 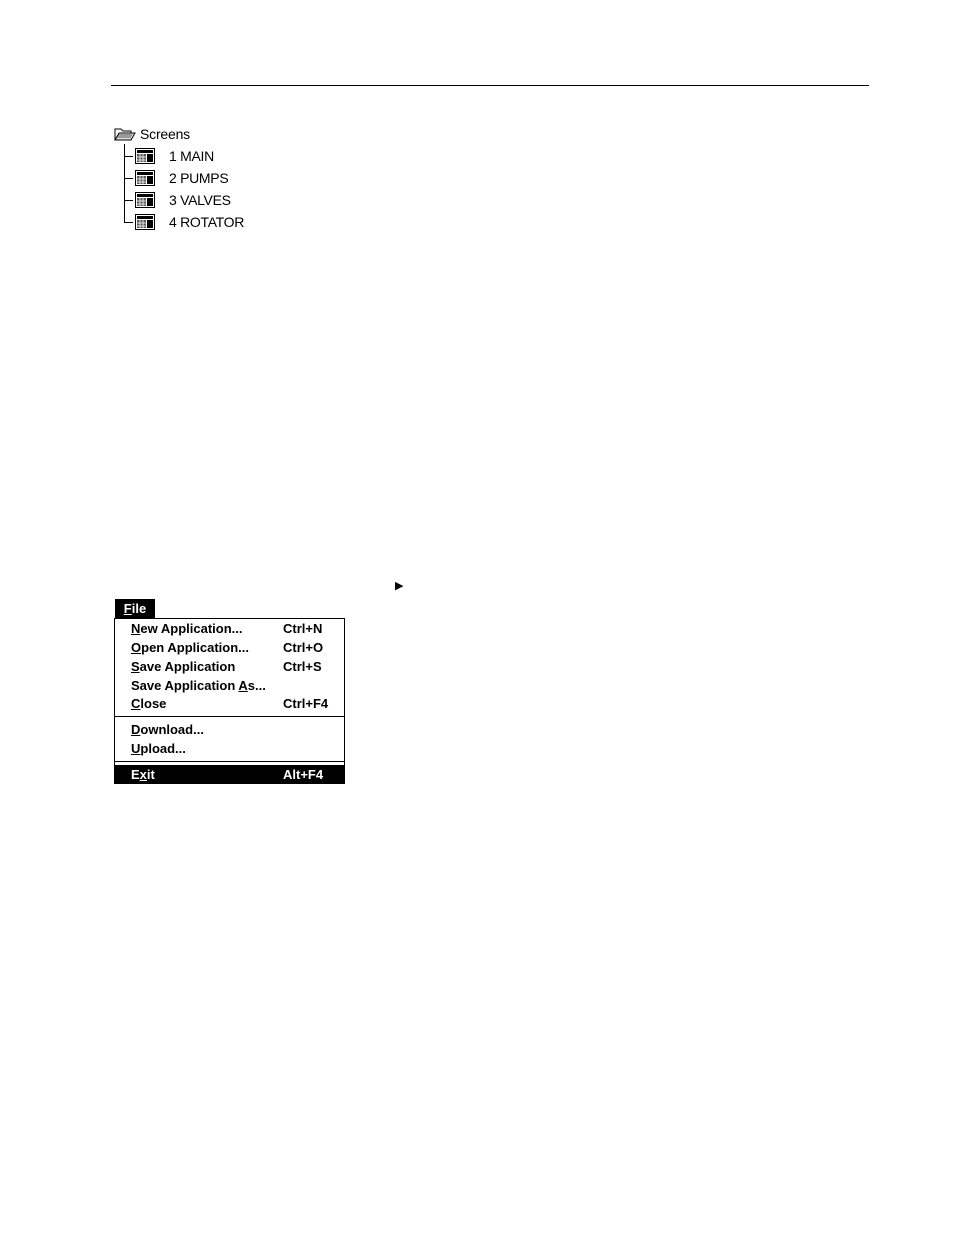 I want to click on tree-item-label: 2 PUMPS, so click(x=199, y=178).